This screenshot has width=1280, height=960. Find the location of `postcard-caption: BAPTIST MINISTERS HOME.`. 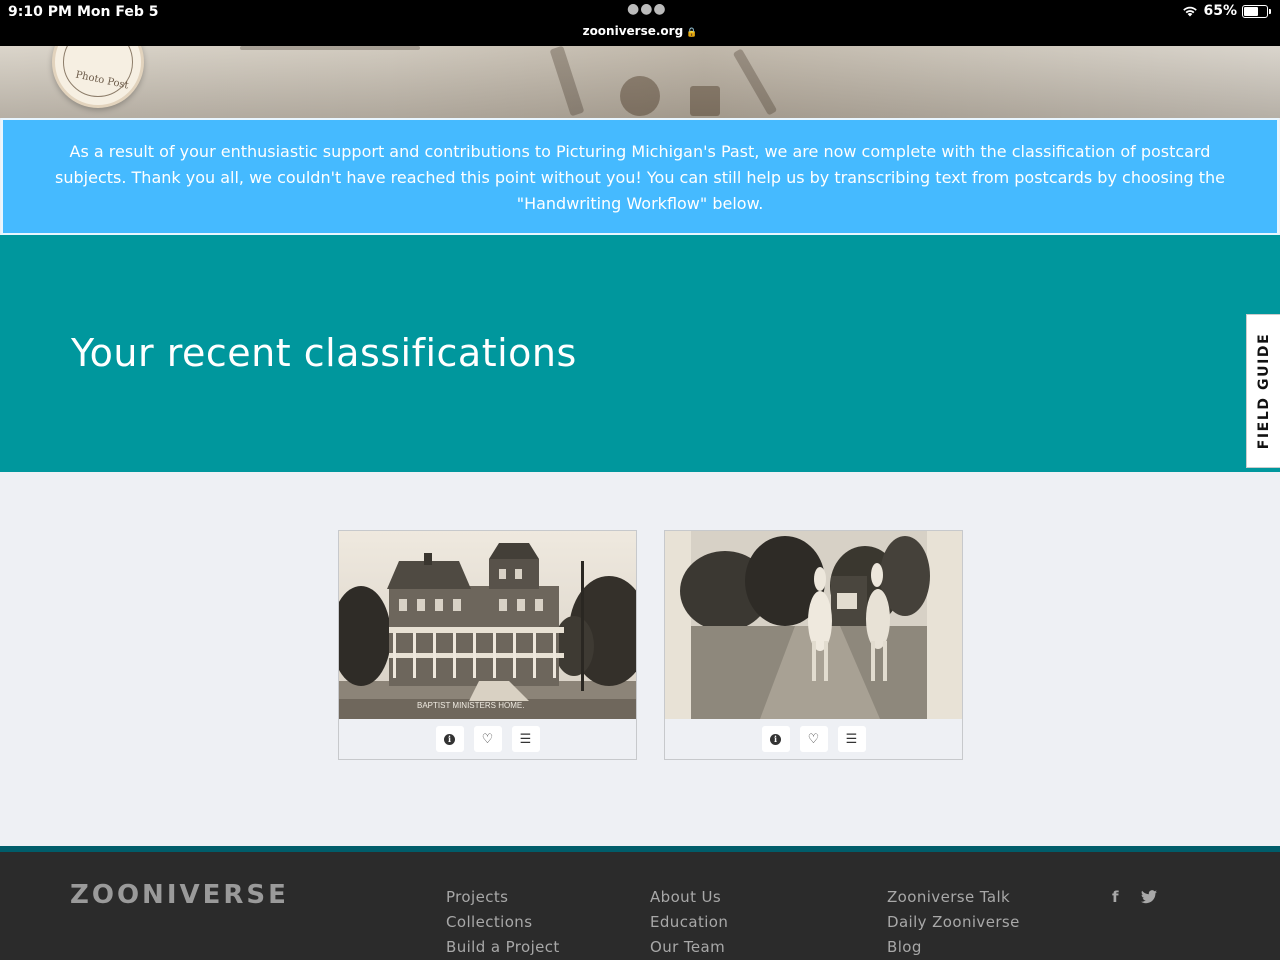

postcard-caption: BAPTIST MINISTERS HOME. is located at coordinates (470, 705).